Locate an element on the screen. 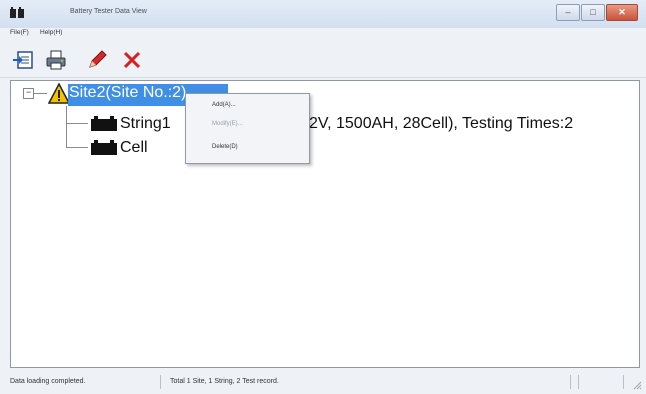 This screenshot has height=394, width=646. resize-grip-icon is located at coordinates (637, 385).